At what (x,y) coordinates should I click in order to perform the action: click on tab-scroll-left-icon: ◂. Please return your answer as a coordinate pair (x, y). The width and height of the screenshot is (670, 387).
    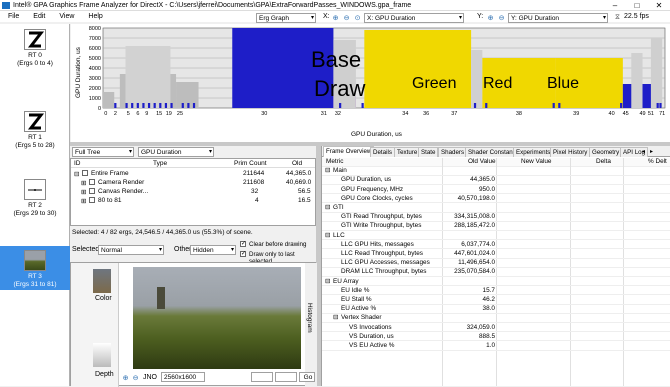
    Looking at the image, I should click on (643, 151).